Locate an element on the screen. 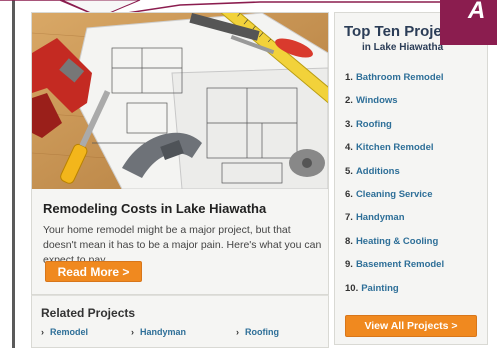  related-link-remodel: › Remodel is located at coordinates (64, 332).